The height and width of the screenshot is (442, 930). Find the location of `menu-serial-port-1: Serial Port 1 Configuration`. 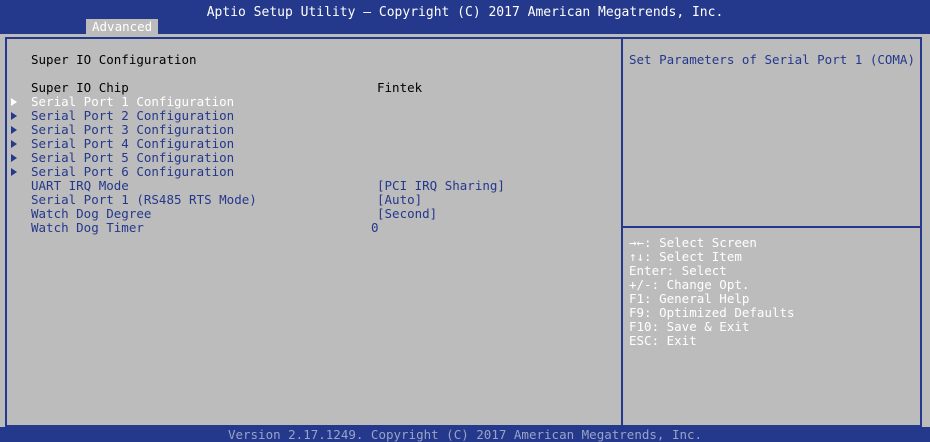

menu-serial-port-1: Serial Port 1 Configuration is located at coordinates (123, 101).